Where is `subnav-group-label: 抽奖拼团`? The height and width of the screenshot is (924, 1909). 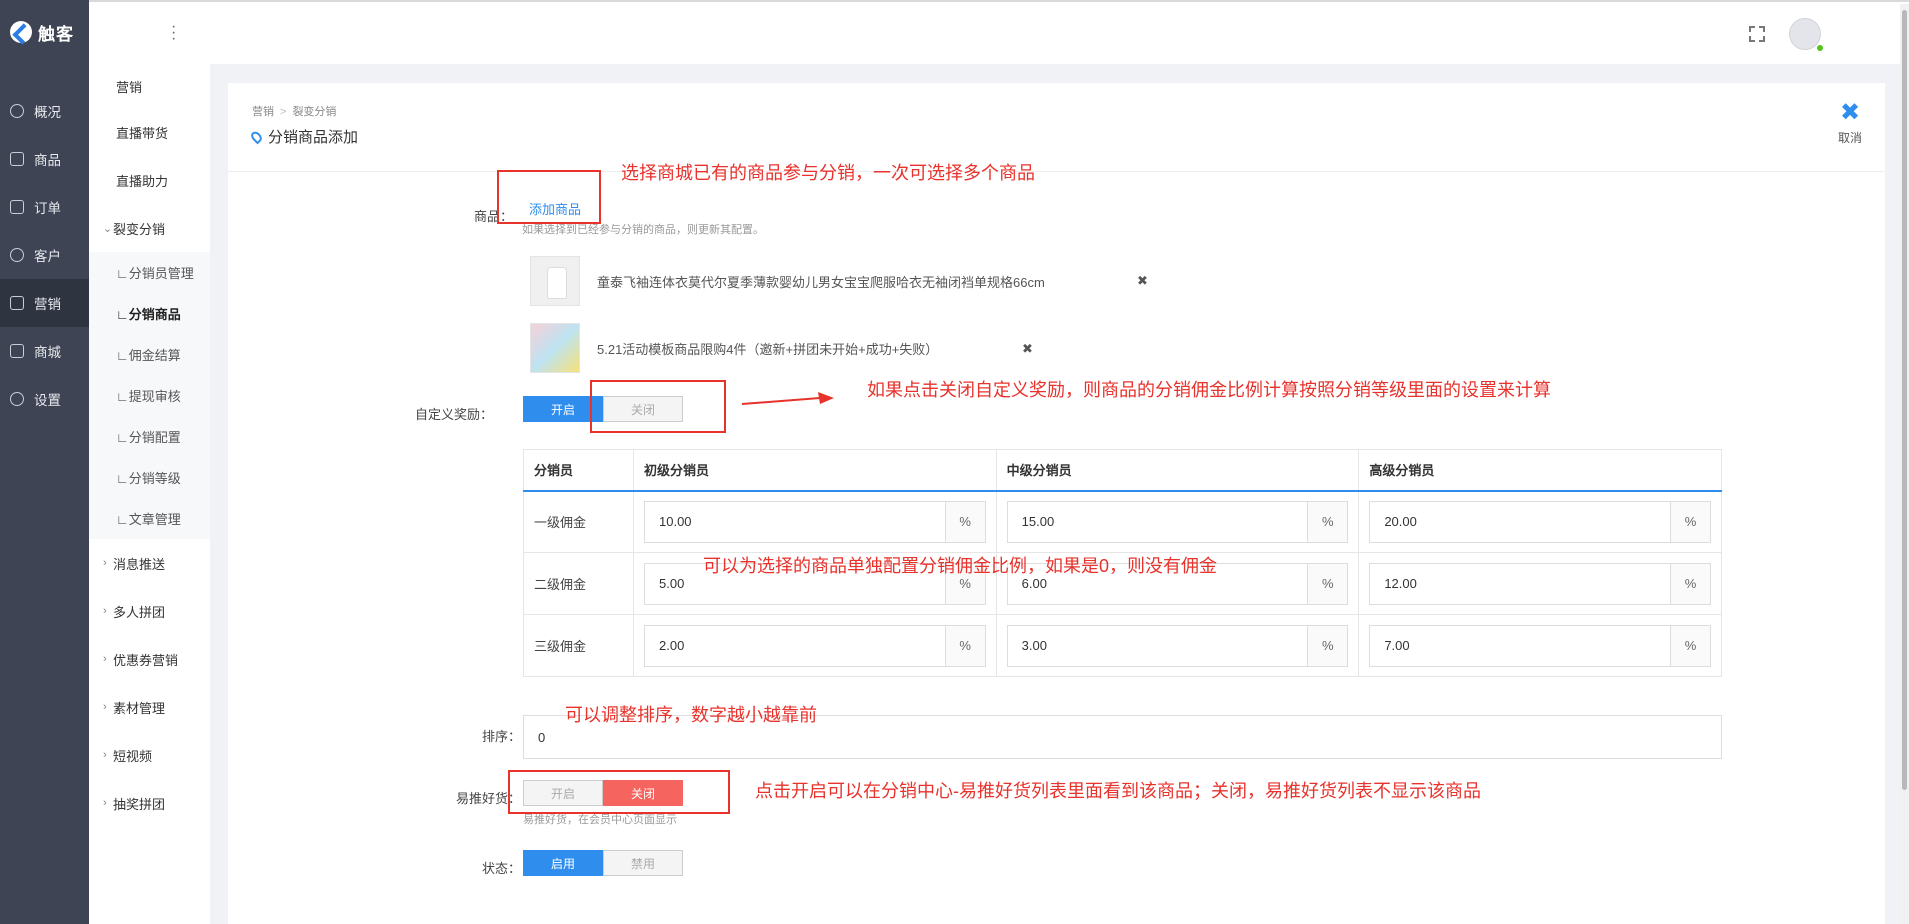
subnav-group-label: 抽奖拼团 is located at coordinates (139, 804).